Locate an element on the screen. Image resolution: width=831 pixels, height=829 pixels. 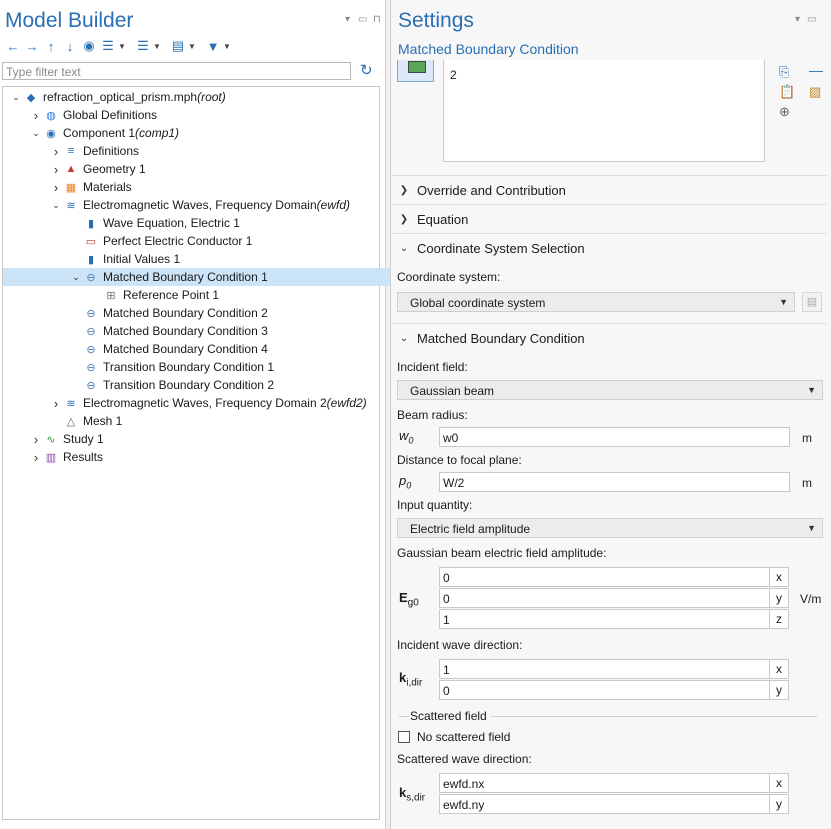
vector-component-input: ewfd.ny is located at coordinates (604, 804).